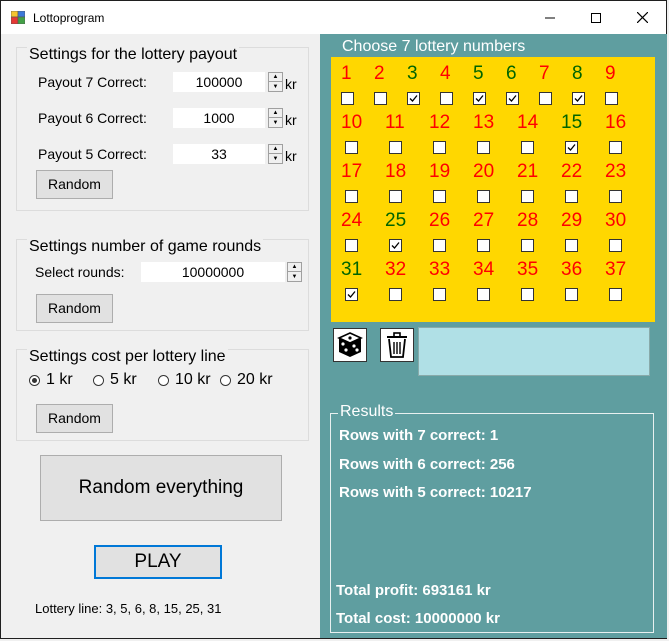  What do you see at coordinates (537, 185) in the screenshot?
I see `lottery-number-21: 21` at bounding box center [537, 185].